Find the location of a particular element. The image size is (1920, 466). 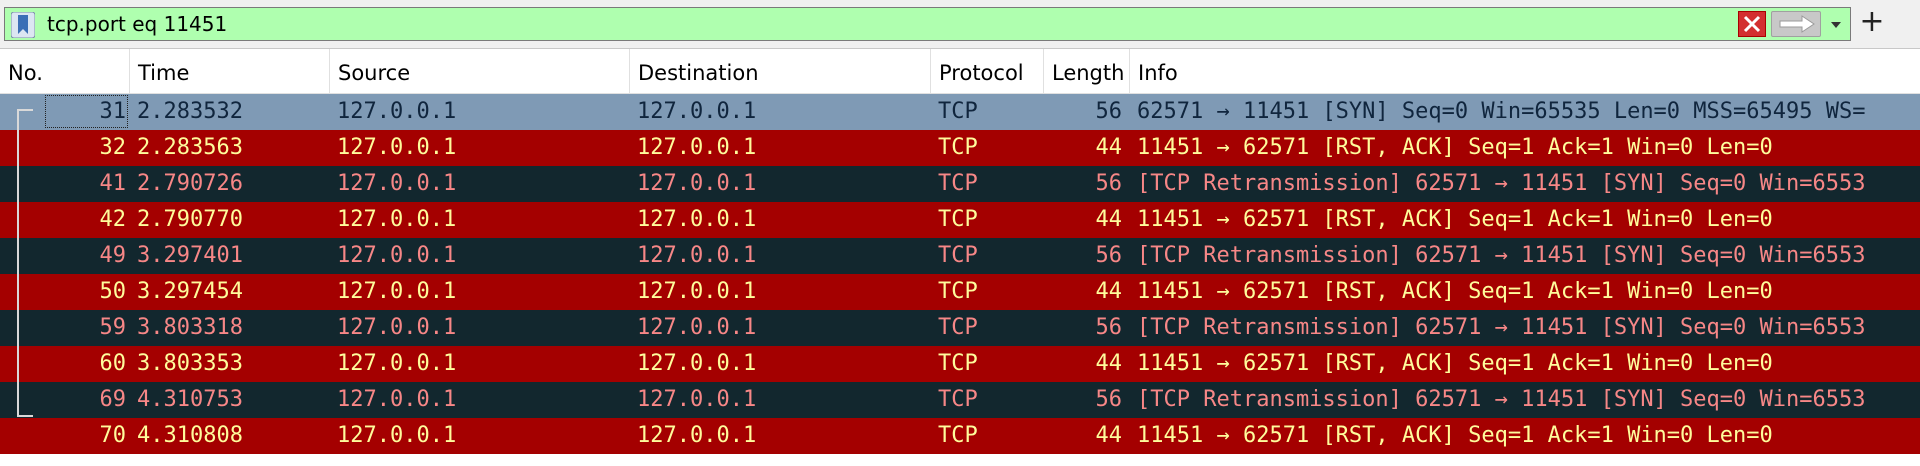

conversation-tree-line is located at coordinates (18, 263).